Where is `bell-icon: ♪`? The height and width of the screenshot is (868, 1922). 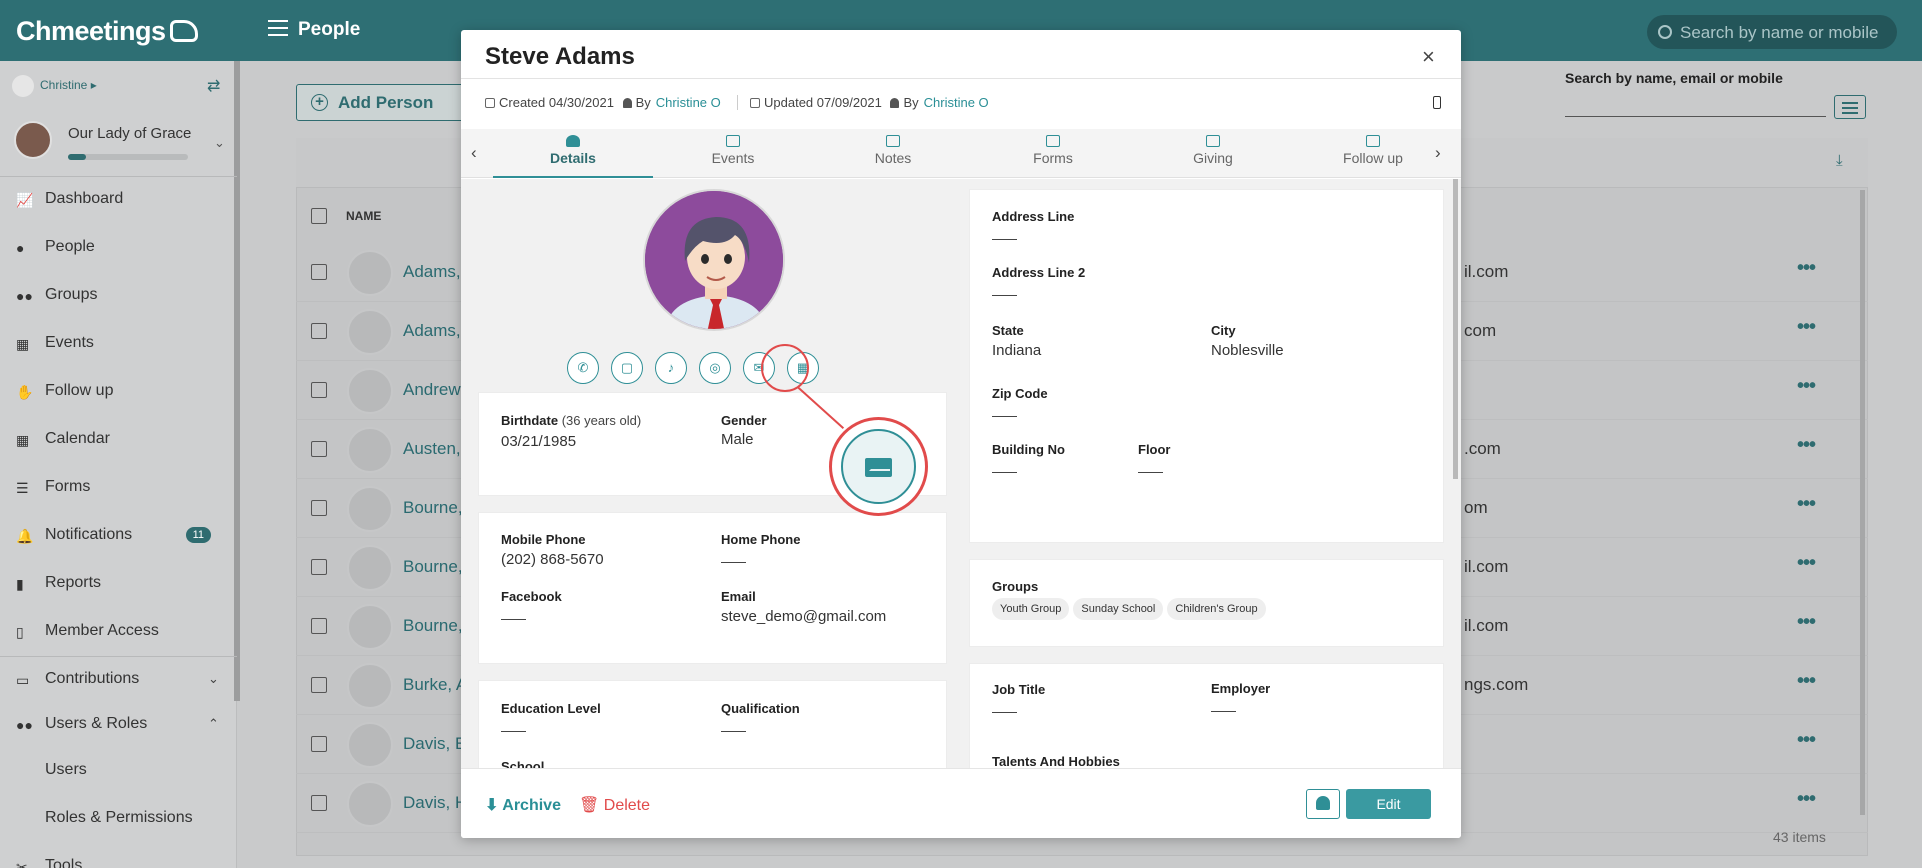 bell-icon: ♪ is located at coordinates (671, 368).